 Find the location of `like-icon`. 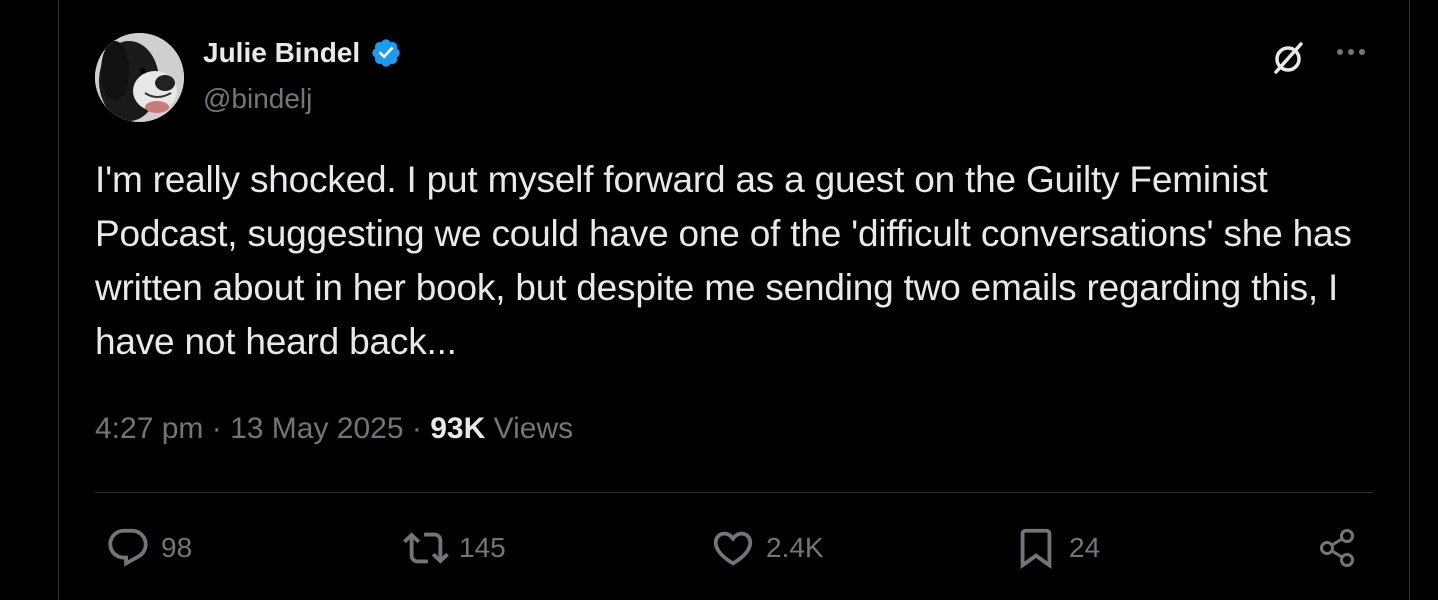

like-icon is located at coordinates (733, 548).